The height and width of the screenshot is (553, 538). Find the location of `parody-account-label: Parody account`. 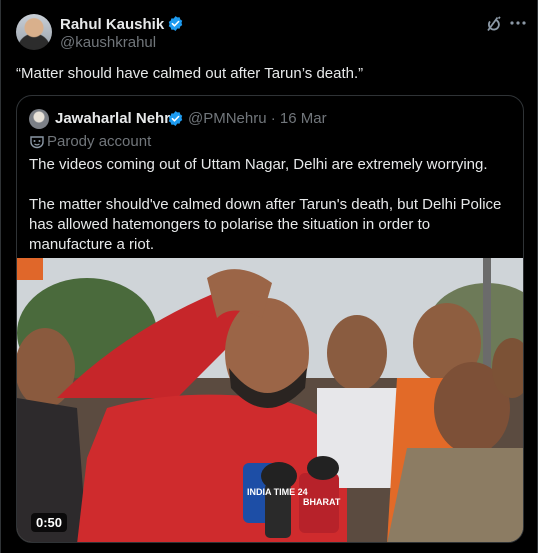

parody-account-label: Parody account is located at coordinates (99, 141).